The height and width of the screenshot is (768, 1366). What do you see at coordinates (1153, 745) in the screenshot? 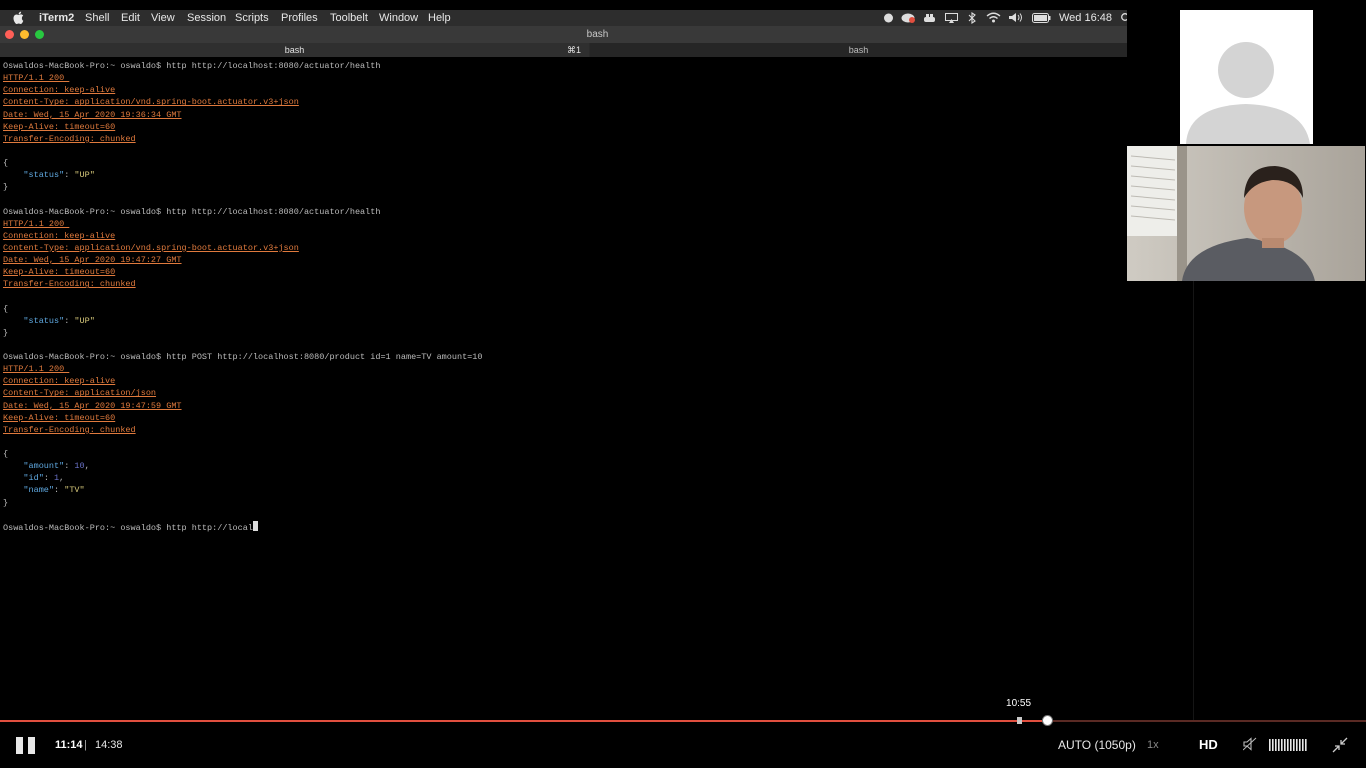
I see `playback-speed-button: 1x` at bounding box center [1153, 745].